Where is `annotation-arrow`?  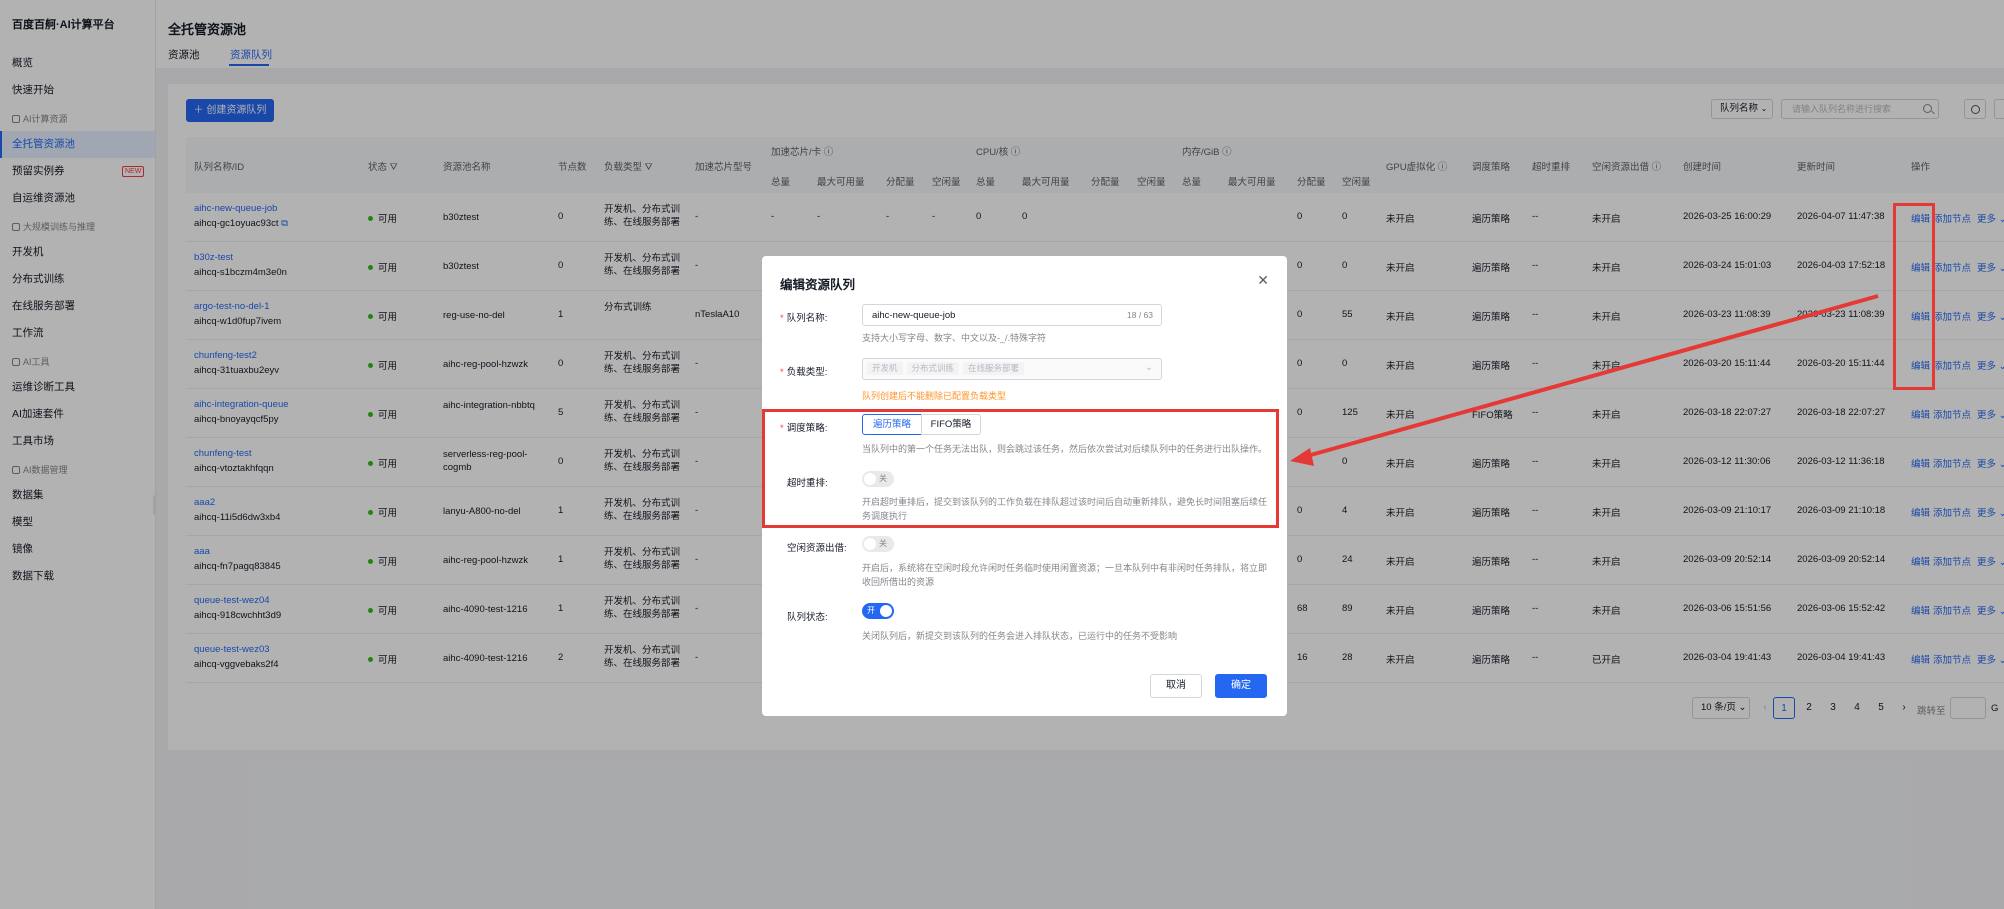
annotation-arrow is located at coordinates (1584, 380).